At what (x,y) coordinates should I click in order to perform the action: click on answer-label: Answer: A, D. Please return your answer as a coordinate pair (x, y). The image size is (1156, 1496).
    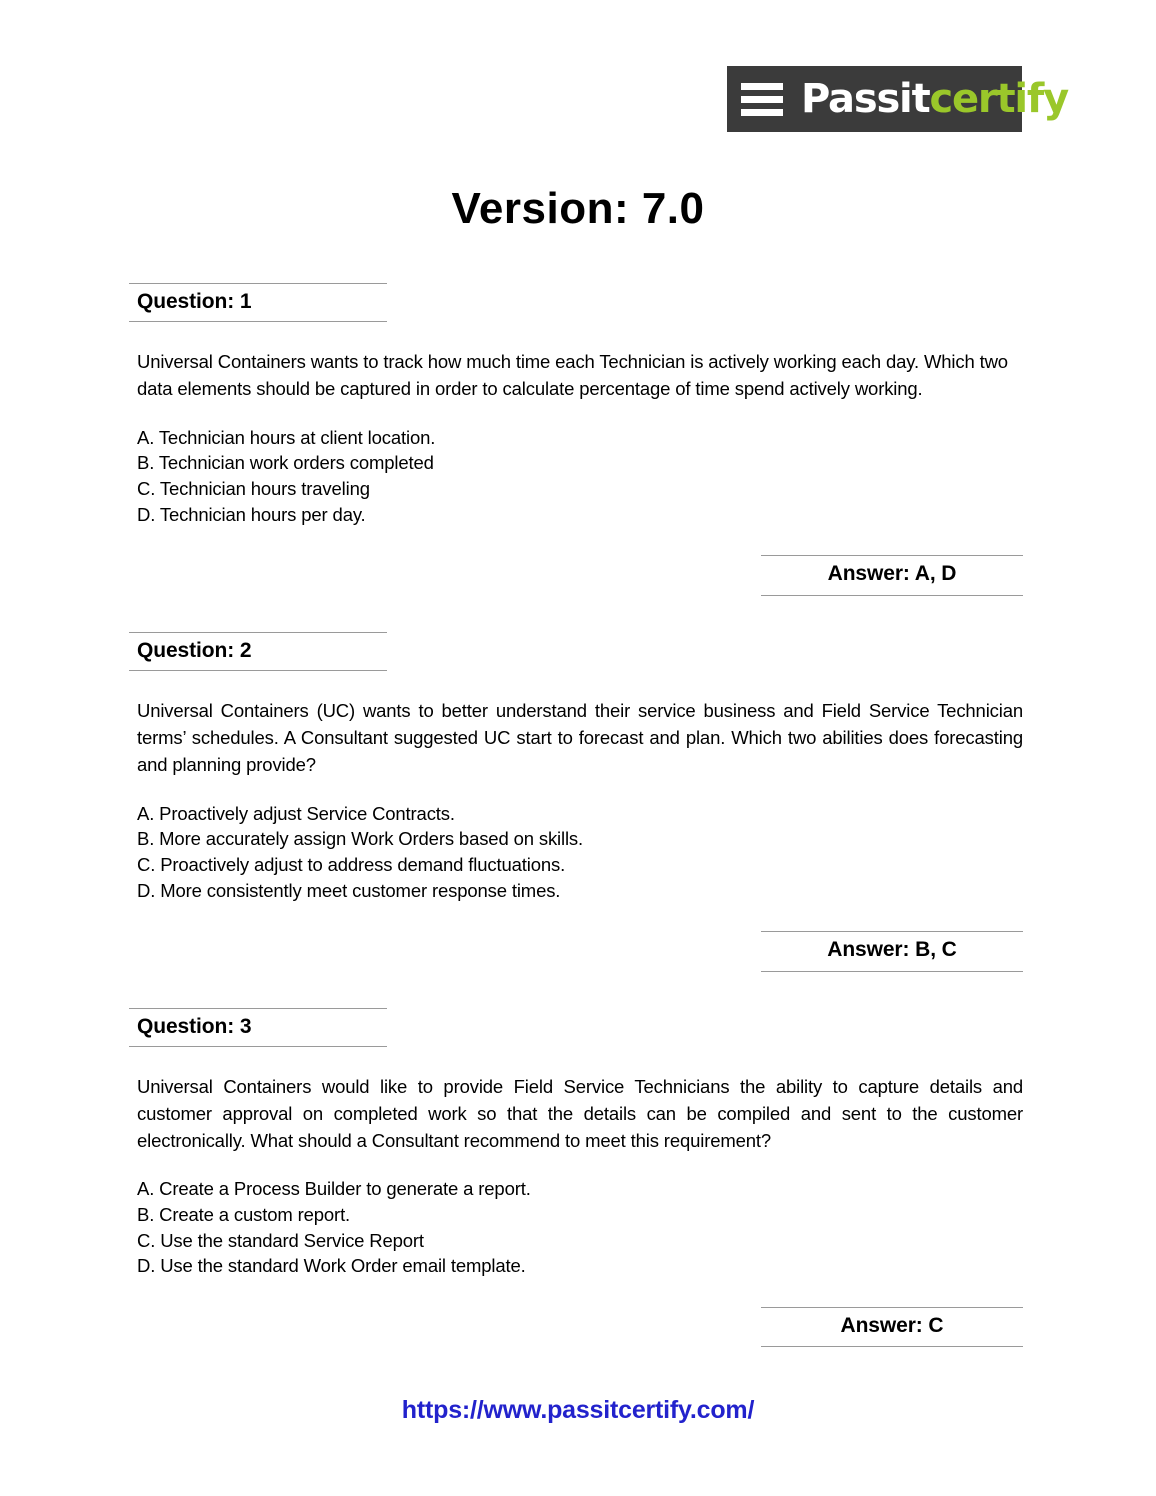
    Looking at the image, I should click on (892, 574).